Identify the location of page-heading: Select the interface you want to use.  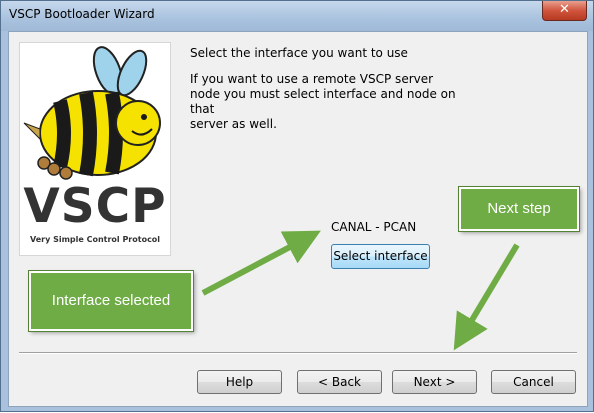
(299, 53).